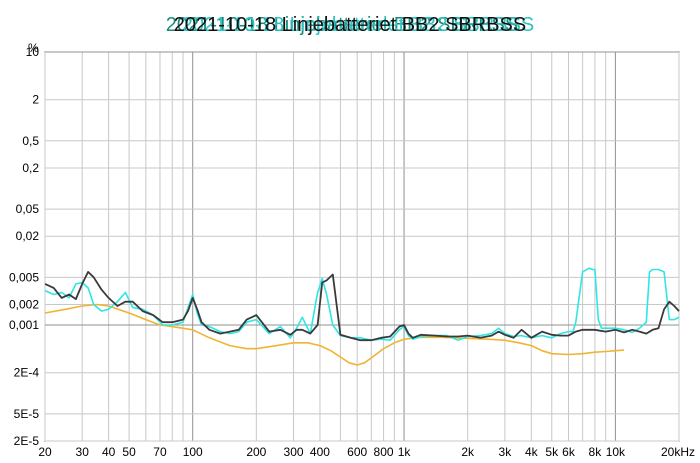 The height and width of the screenshot is (463, 700). Describe the element at coordinates (616, 452) in the screenshot. I see `x-tick-label: 10k` at that location.